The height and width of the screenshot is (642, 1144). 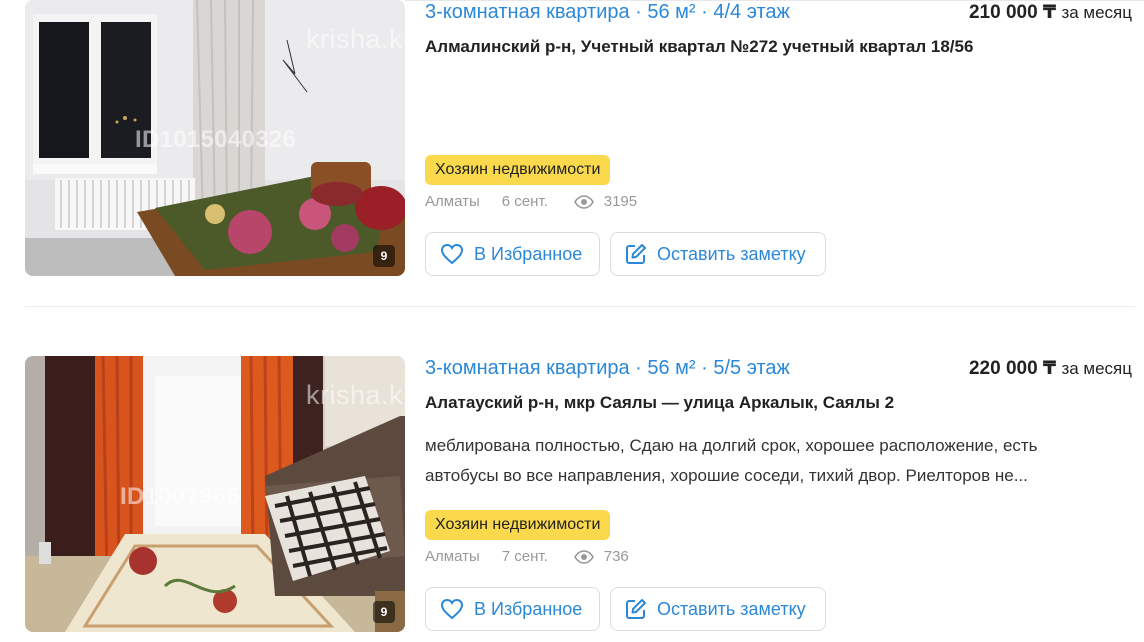 I want to click on watermark-id: ID1007966, so click(x=180, y=496).